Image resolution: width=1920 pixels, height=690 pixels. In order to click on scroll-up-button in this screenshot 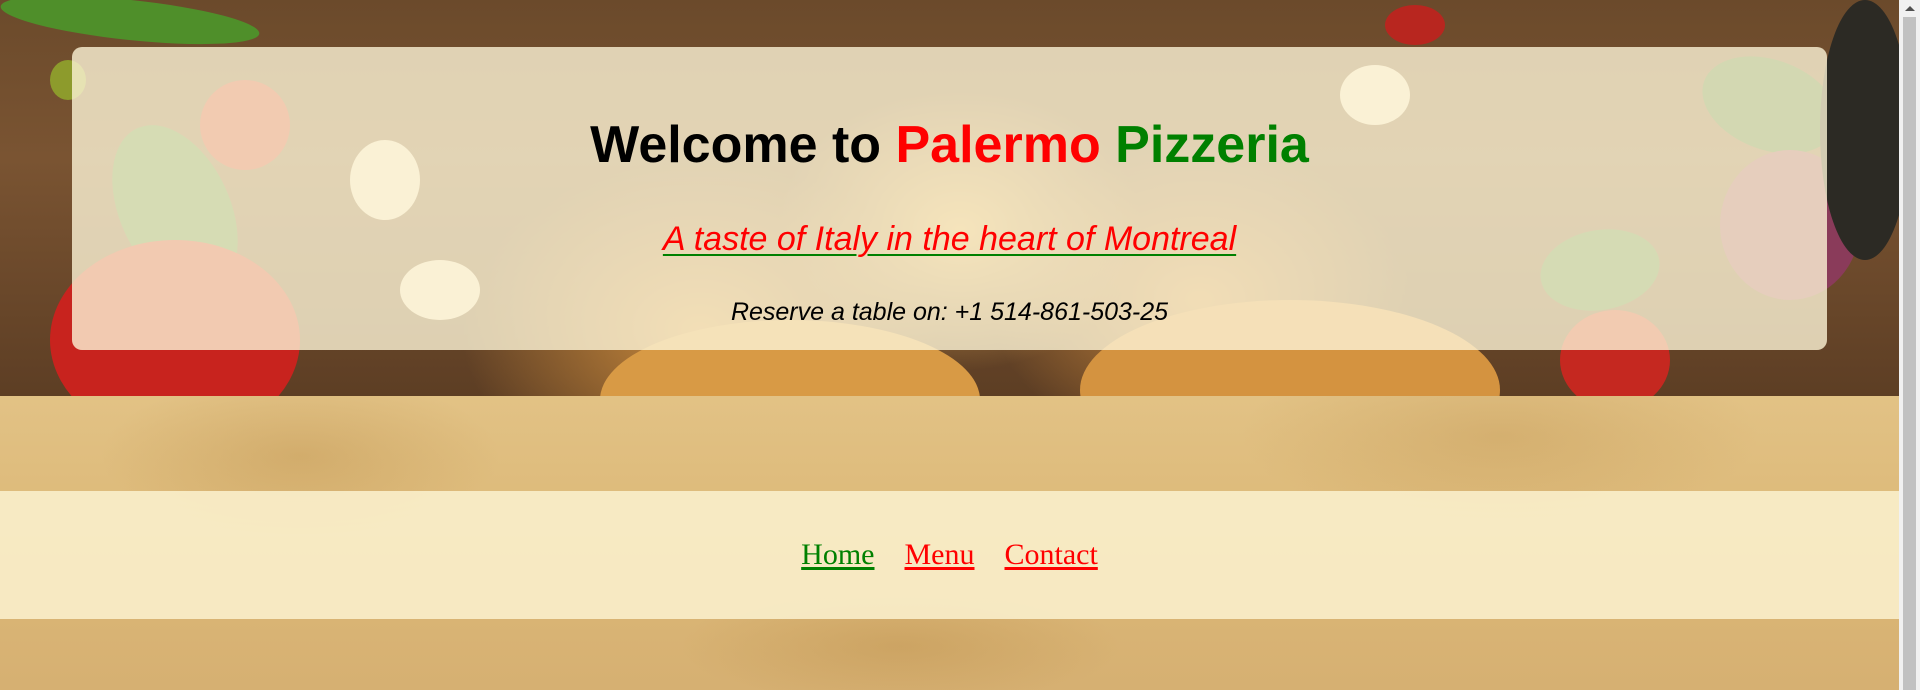, I will do `click(1909, 8)`.